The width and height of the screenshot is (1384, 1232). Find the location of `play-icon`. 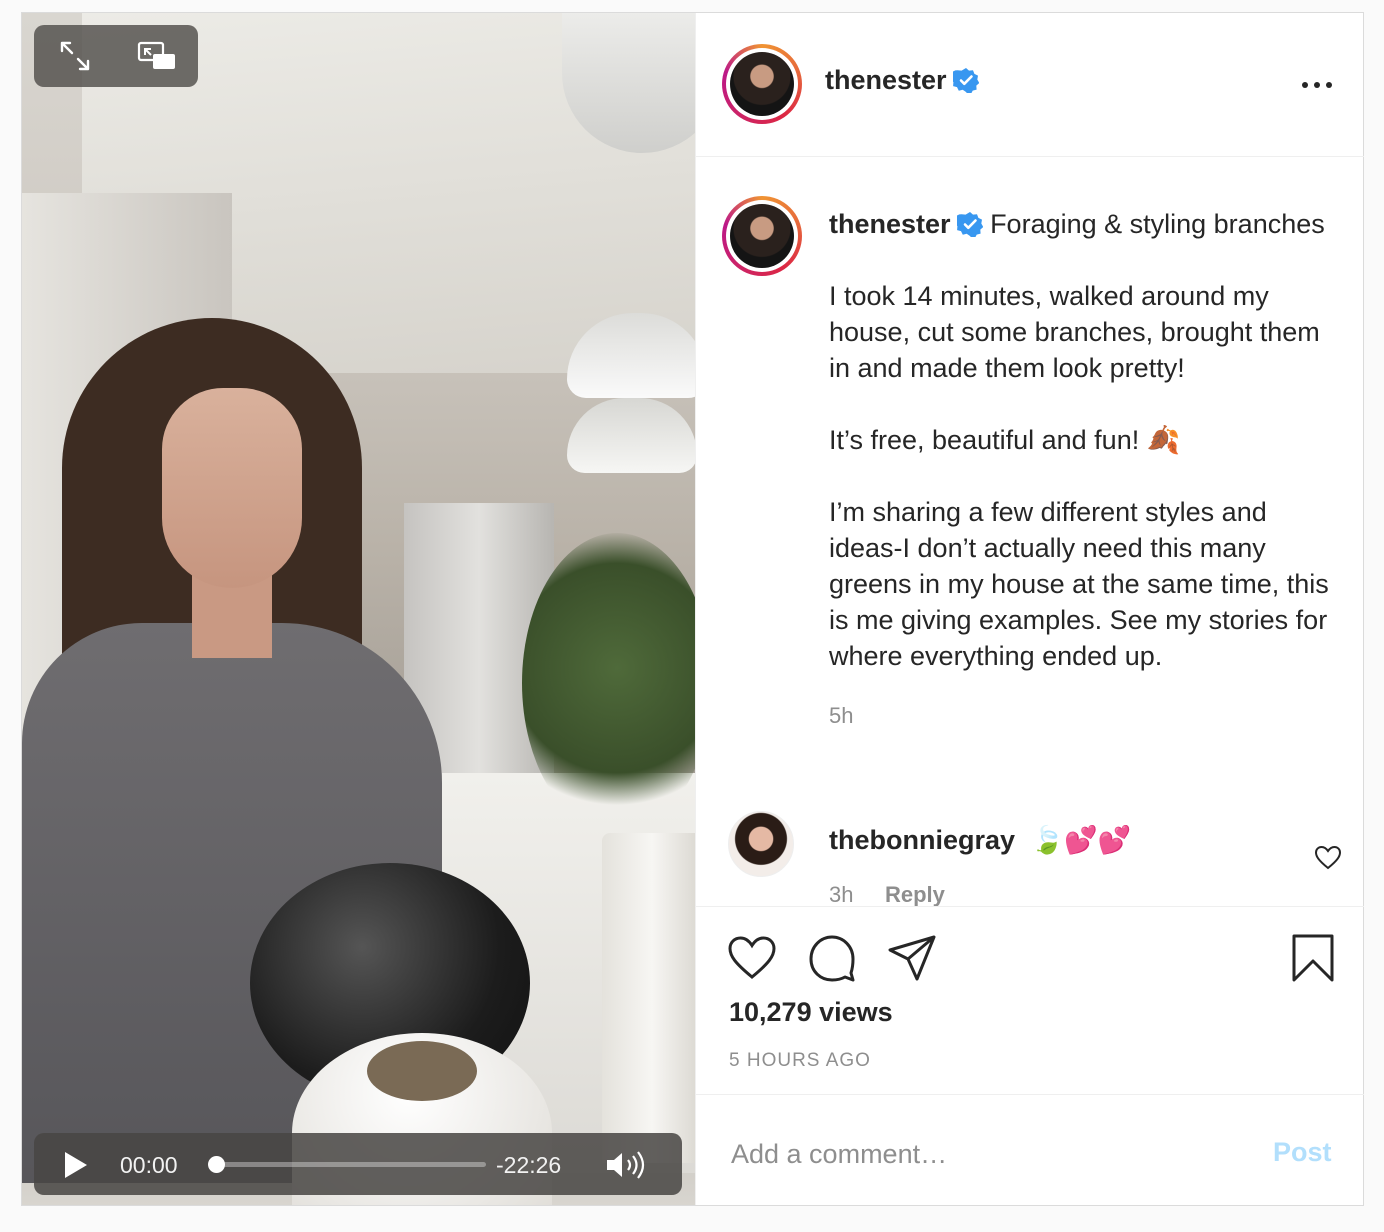

play-icon is located at coordinates (75, 1165).